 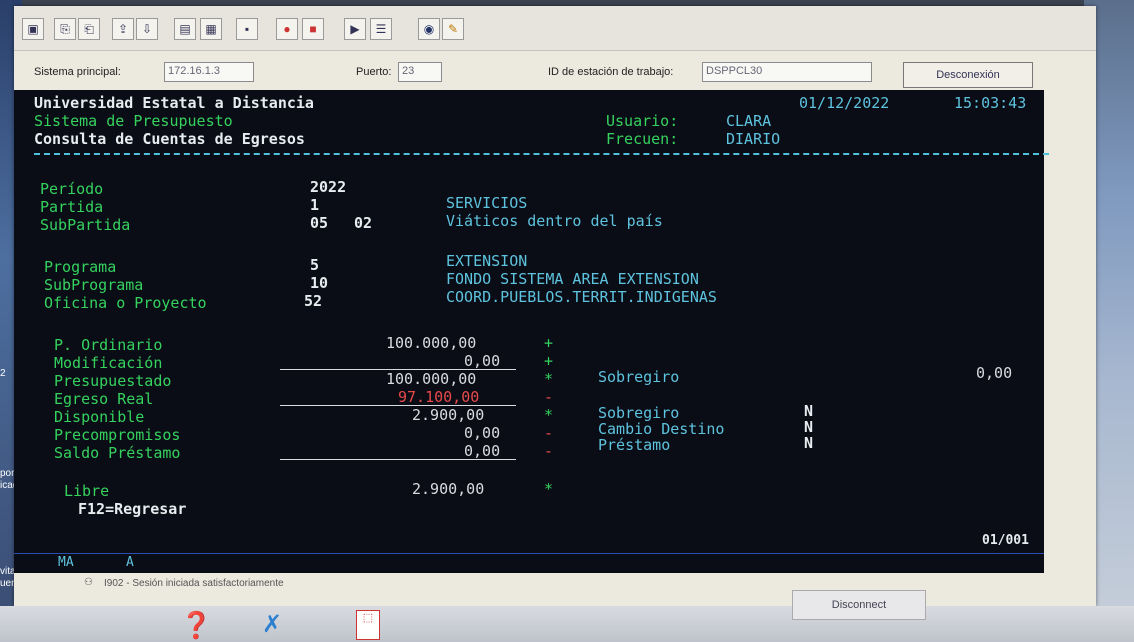 What do you see at coordinates (108, 363) in the screenshot?
I see `modificacion-label: Modificación` at bounding box center [108, 363].